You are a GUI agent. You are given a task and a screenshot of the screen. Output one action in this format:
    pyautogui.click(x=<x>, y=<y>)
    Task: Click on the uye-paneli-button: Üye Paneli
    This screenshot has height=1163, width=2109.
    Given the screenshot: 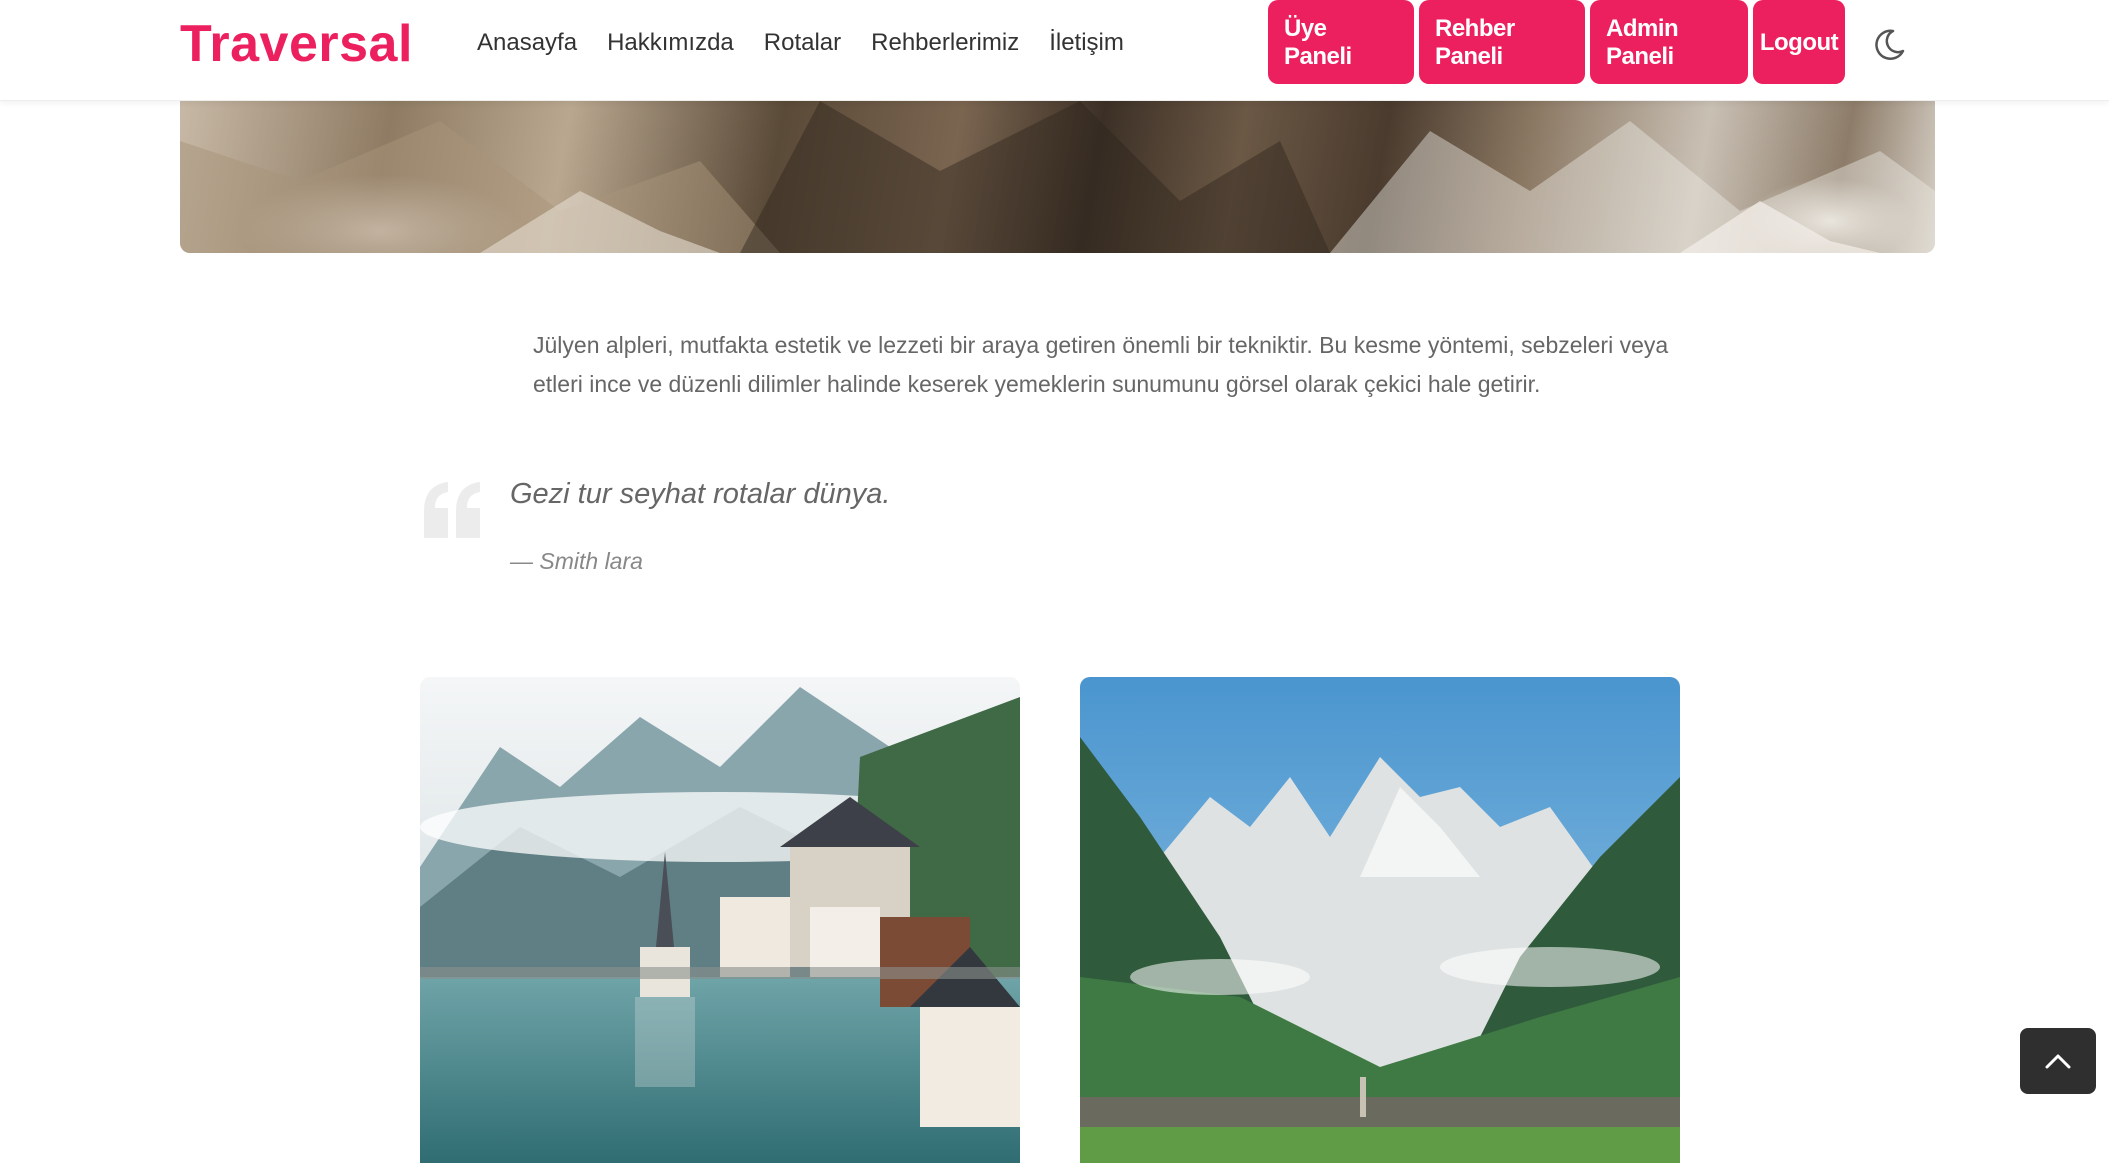 What is the action you would take?
    pyautogui.click(x=1341, y=42)
    